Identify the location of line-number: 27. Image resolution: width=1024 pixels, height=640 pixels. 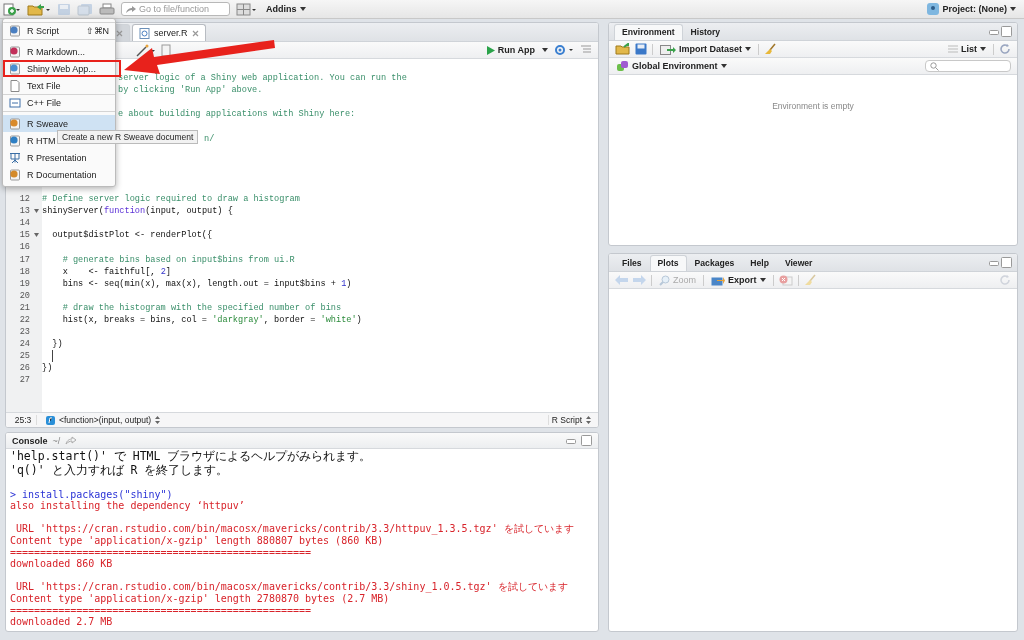
(24, 380).